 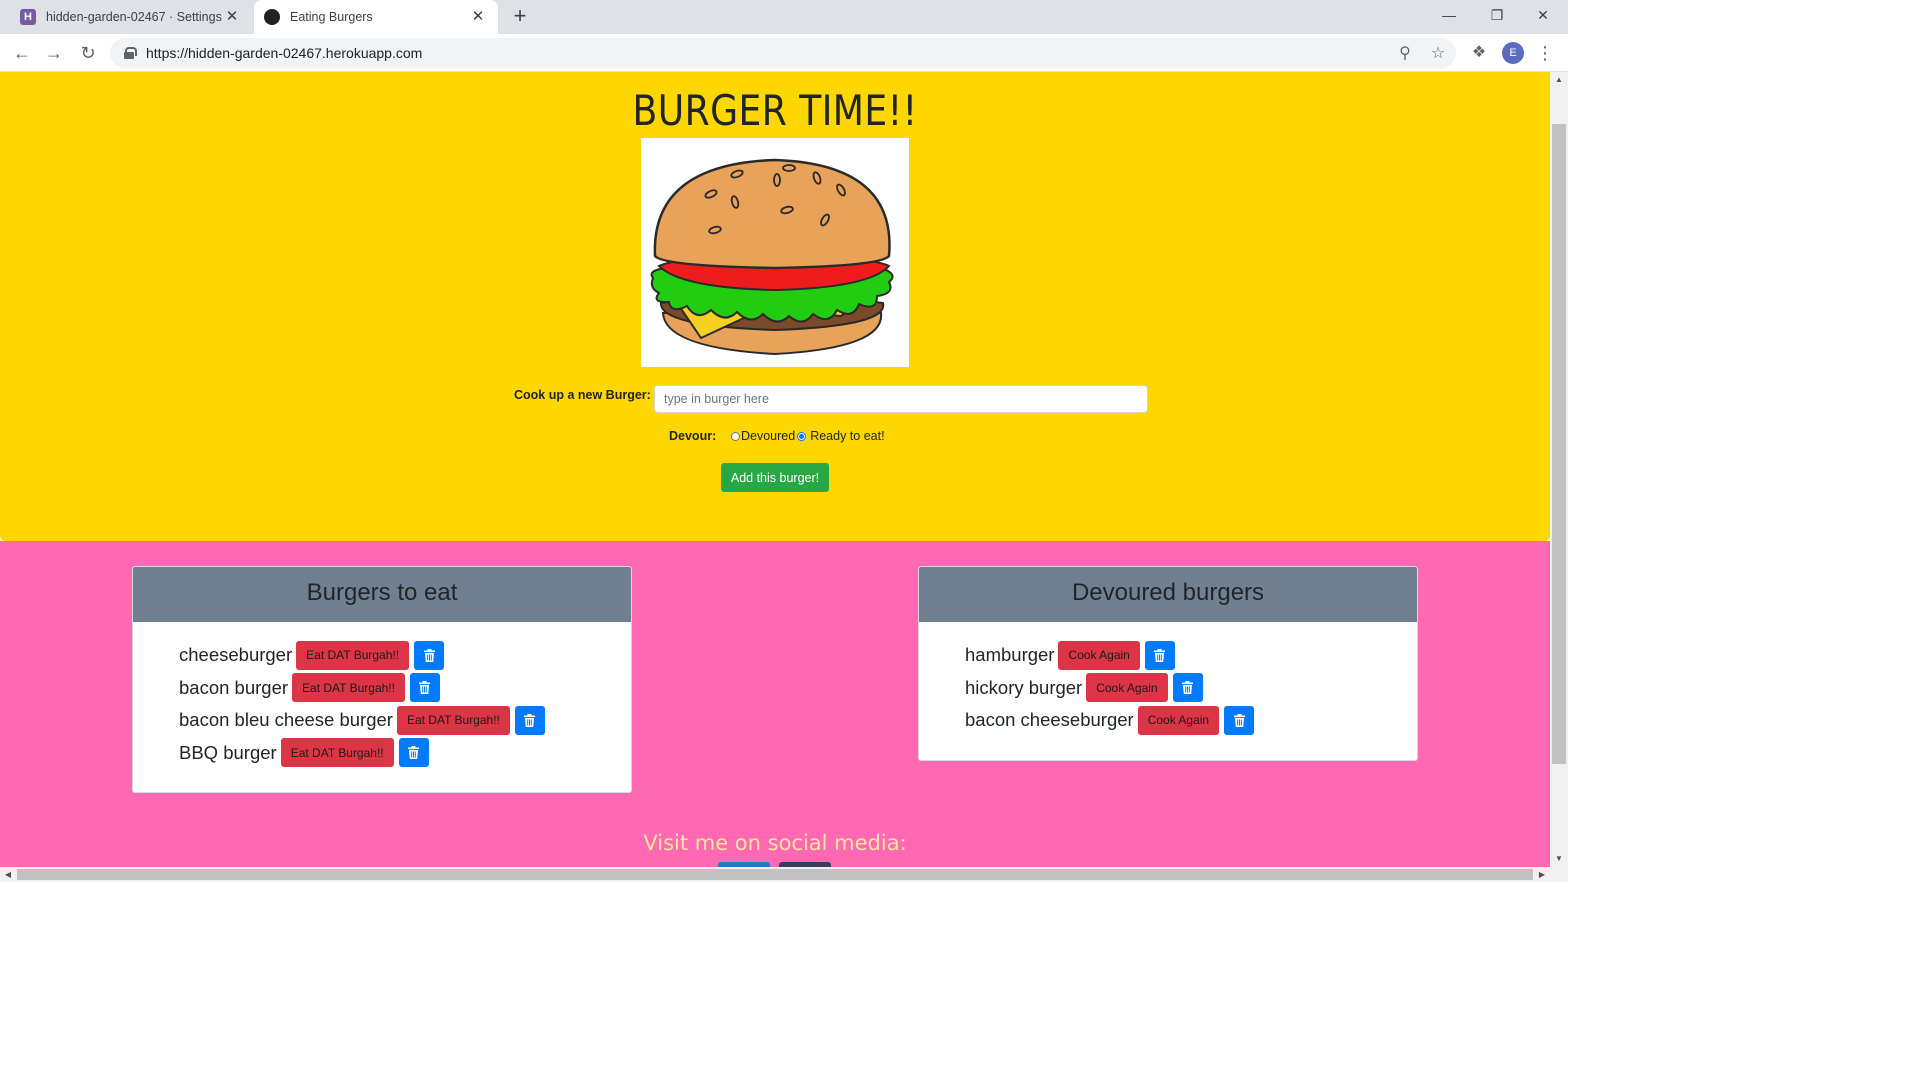 I want to click on burger-name: bacon cheeseburger, so click(x=1049, y=720).